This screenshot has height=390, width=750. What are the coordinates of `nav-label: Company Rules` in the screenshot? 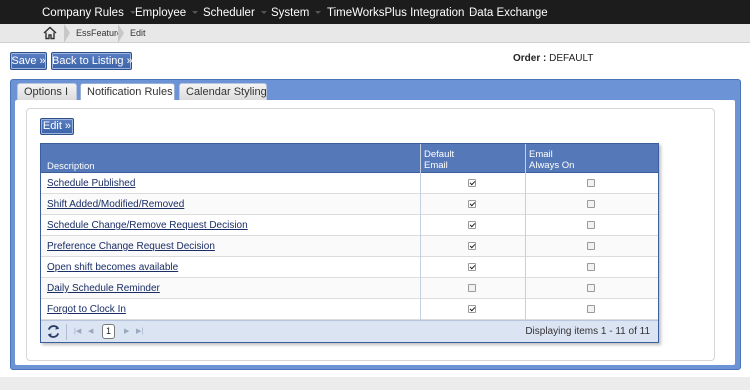 It's located at (83, 13).